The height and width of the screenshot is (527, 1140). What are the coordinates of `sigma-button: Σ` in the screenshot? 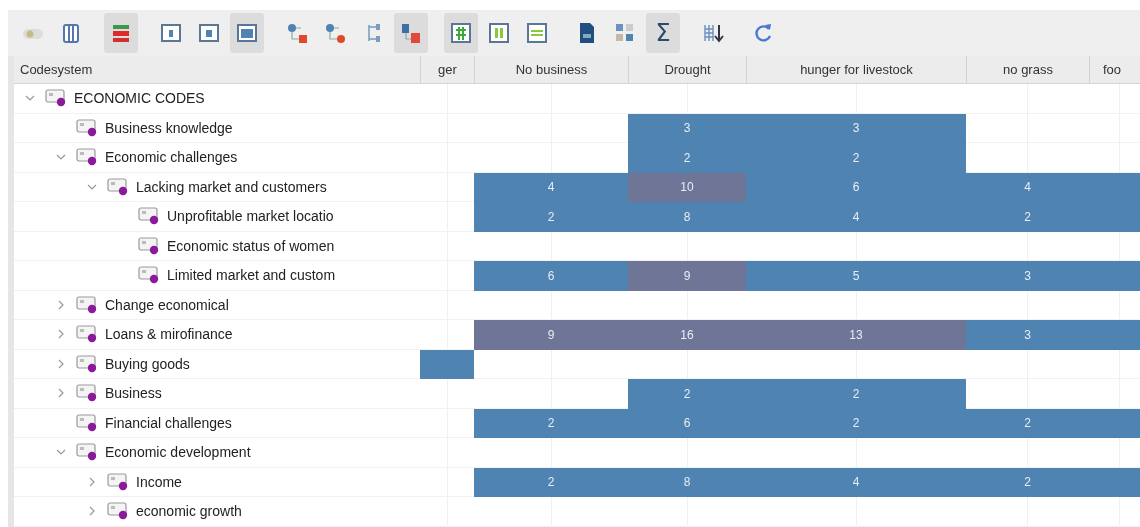 It's located at (663, 33).